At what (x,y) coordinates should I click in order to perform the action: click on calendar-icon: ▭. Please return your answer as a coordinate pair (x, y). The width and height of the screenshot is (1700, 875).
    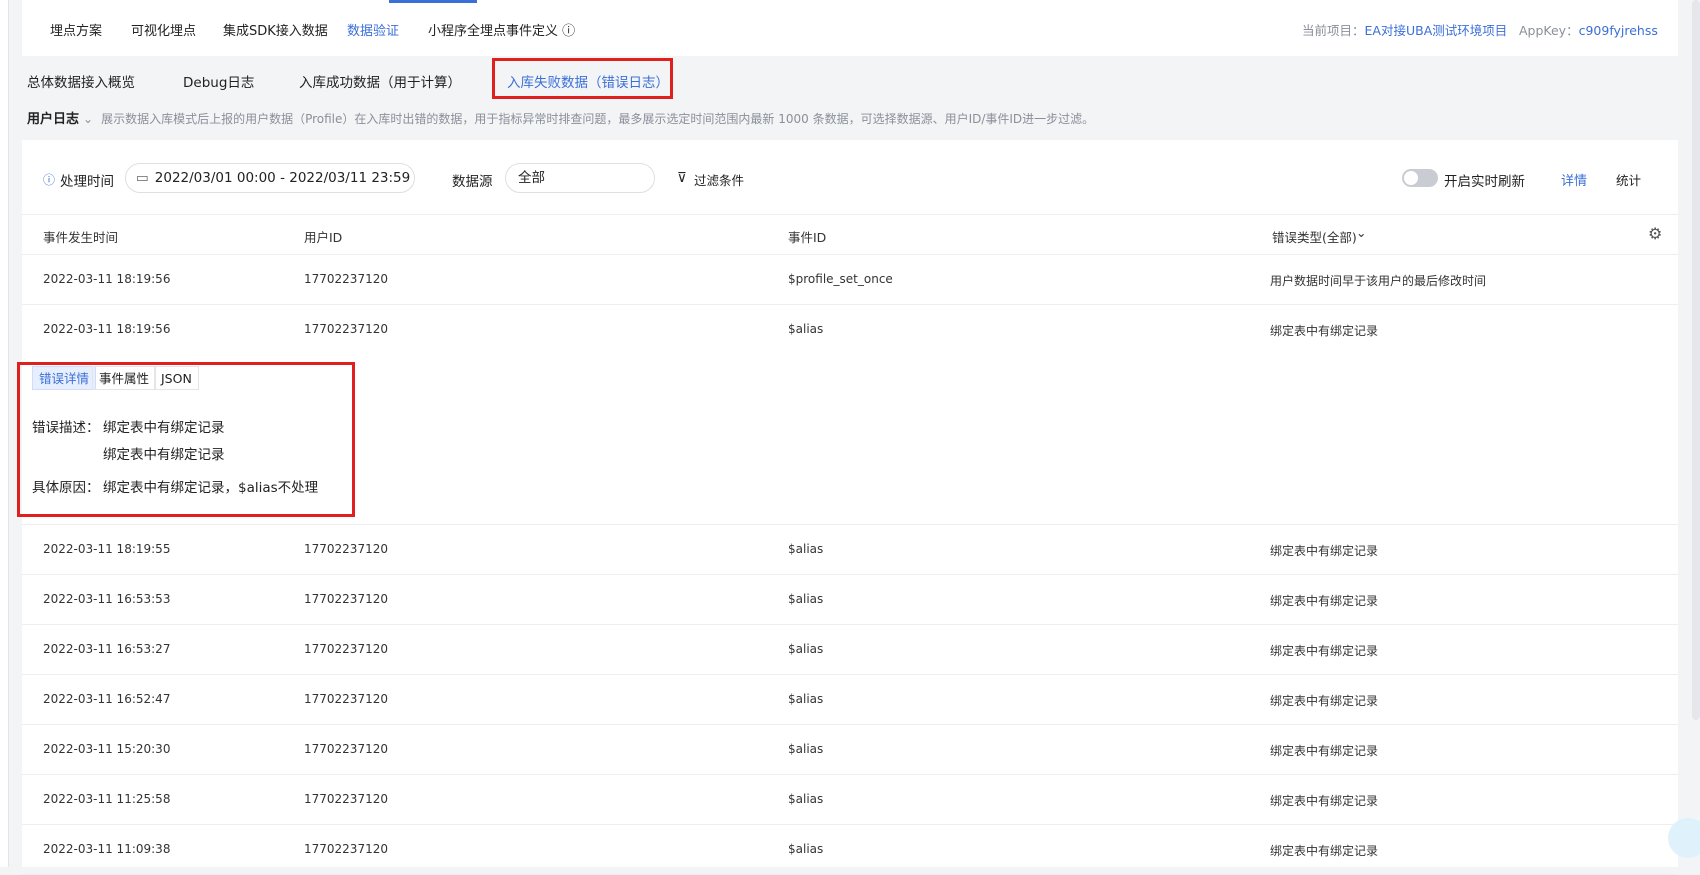
    Looking at the image, I should click on (142, 178).